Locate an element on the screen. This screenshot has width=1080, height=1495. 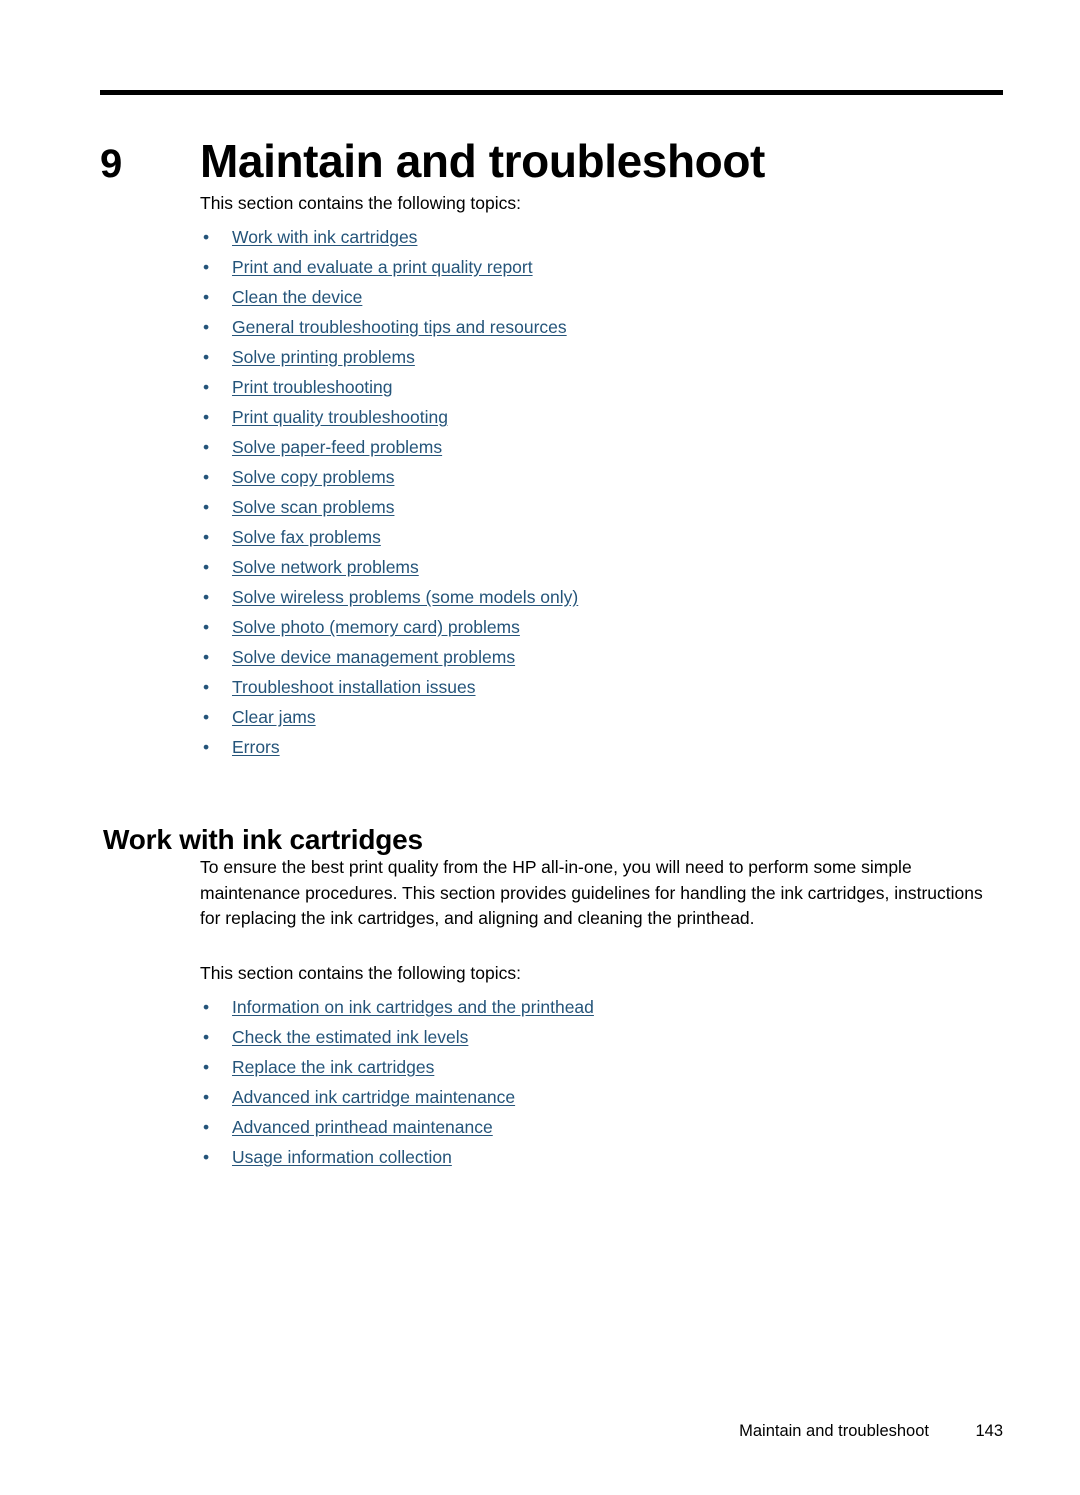
list-item: • Solve fax problems is located at coordinates (601, 537).